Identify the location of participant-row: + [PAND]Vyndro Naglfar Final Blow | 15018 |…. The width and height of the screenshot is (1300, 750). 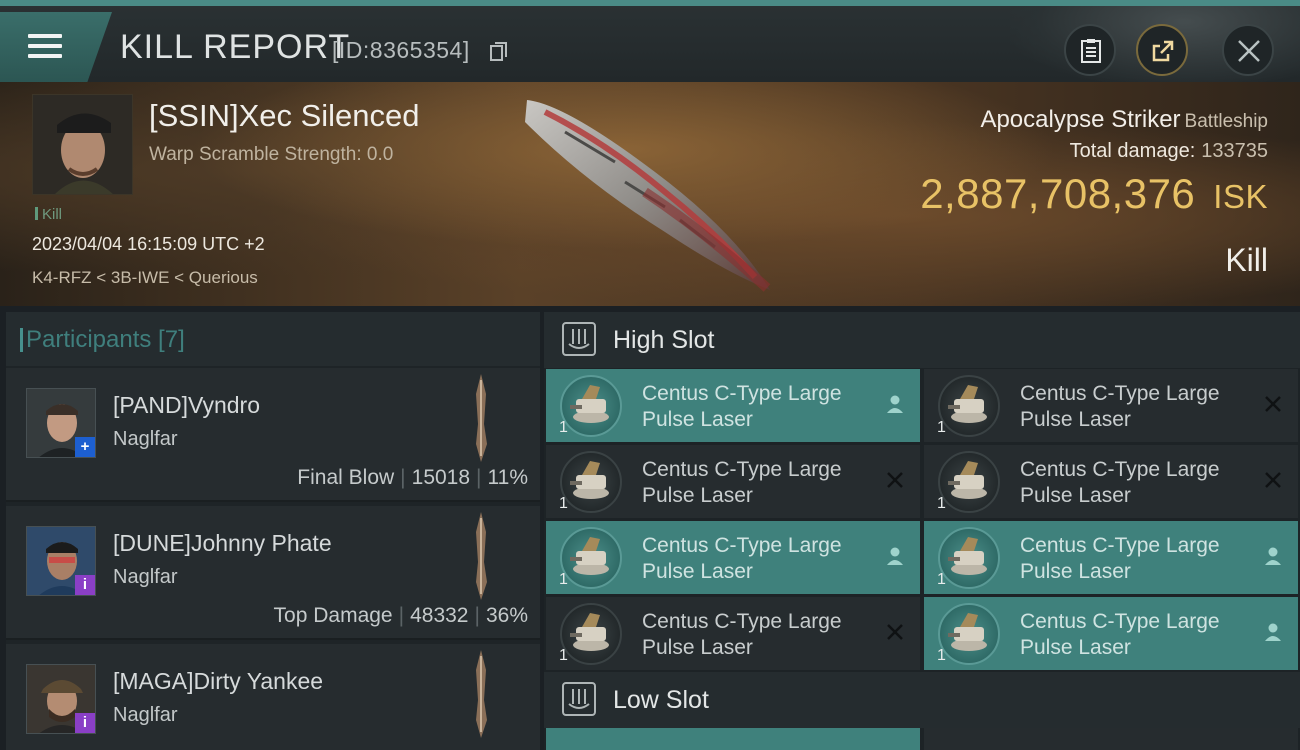
(273, 435).